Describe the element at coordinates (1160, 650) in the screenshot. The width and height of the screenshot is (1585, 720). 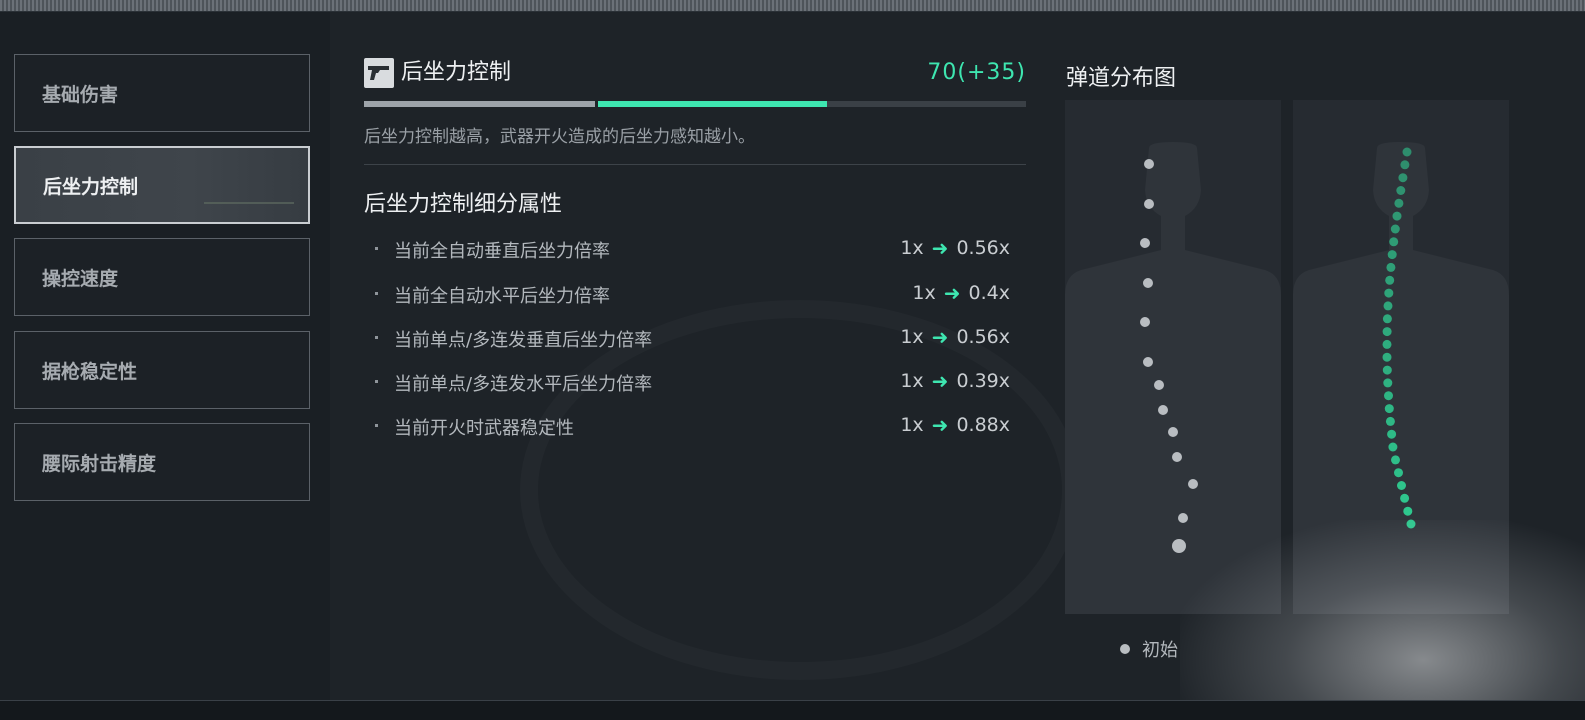
I see `legend-label-initial: 初始` at that location.